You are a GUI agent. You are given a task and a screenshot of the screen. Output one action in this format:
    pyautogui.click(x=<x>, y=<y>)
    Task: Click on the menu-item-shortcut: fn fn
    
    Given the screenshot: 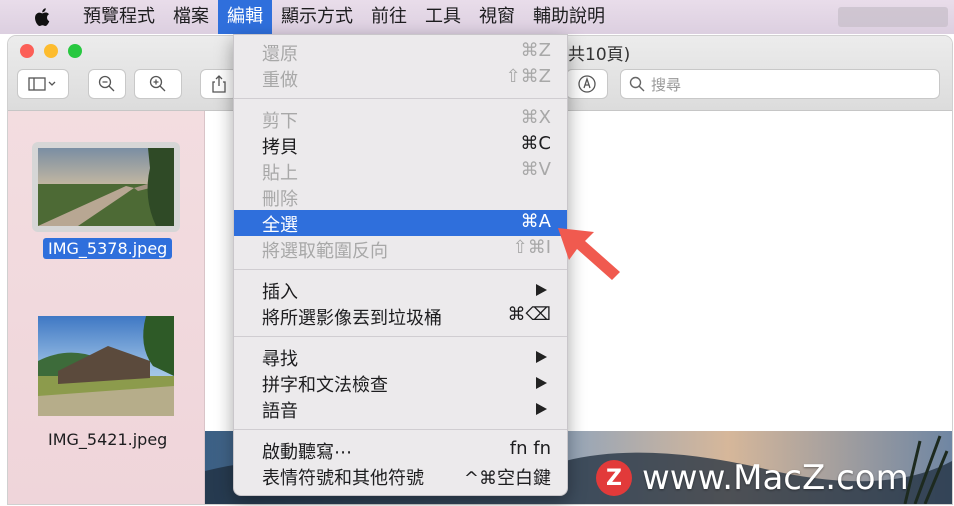 What is the action you would take?
    pyautogui.click(x=530, y=448)
    